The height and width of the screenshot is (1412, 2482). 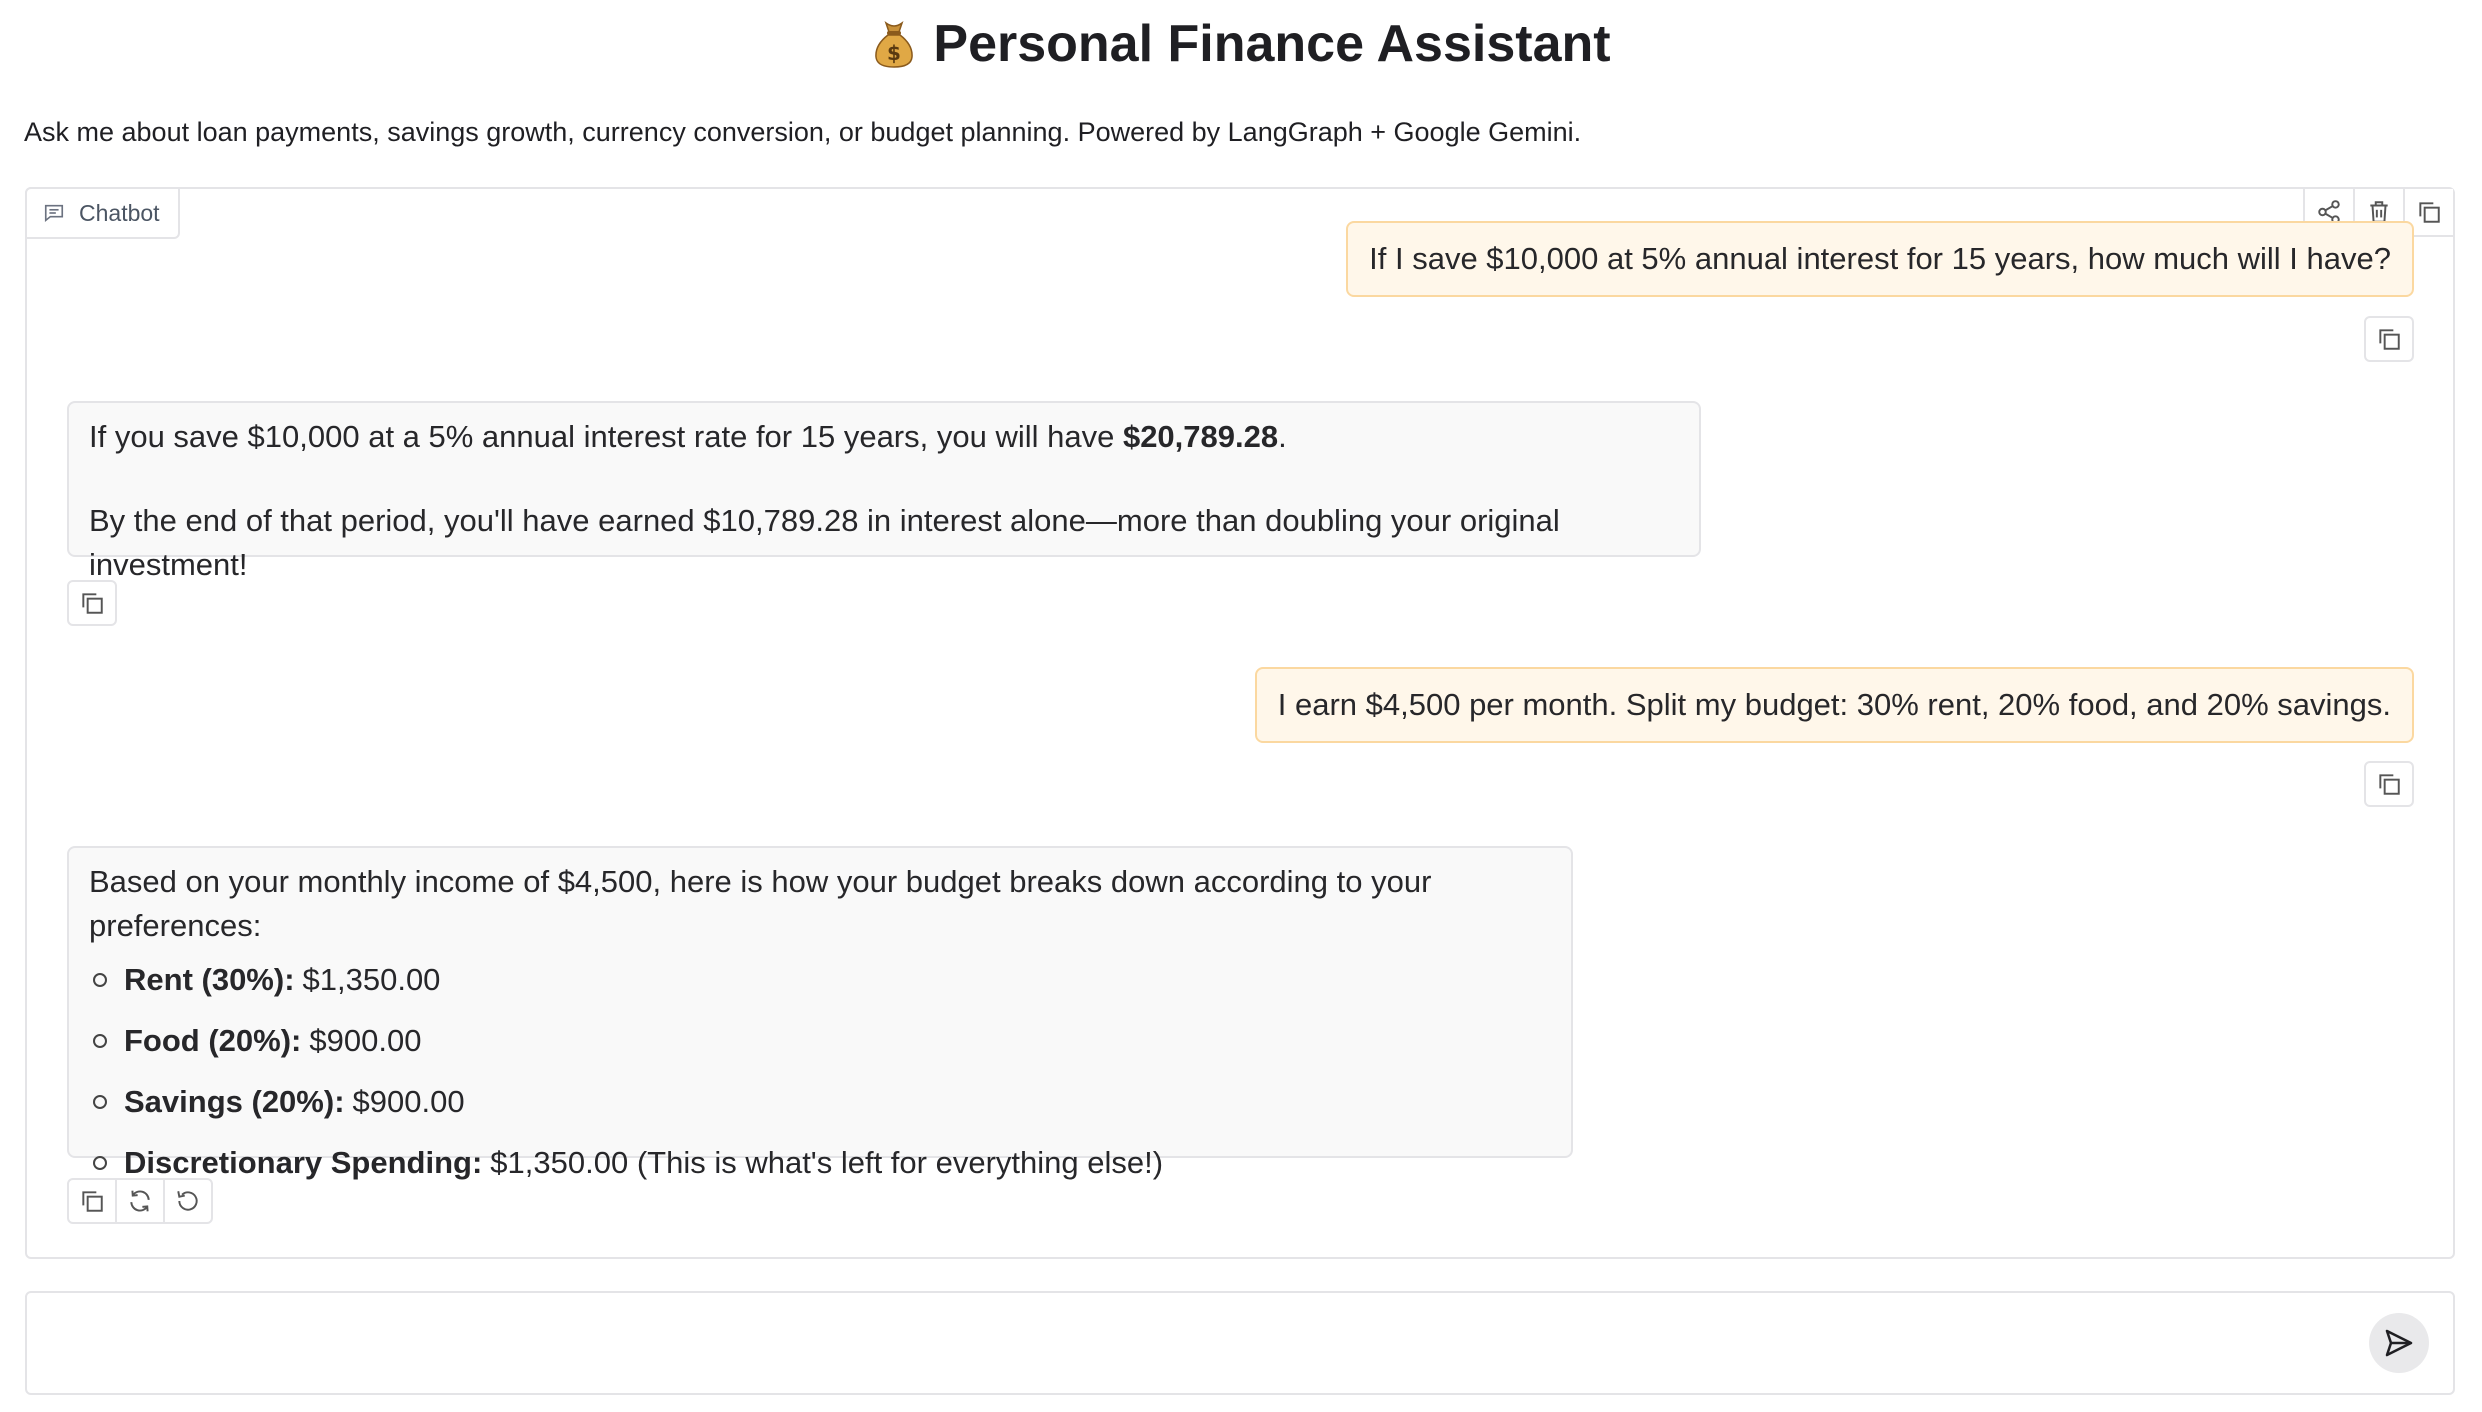 I want to click on message-input, so click(x=1189, y=1345).